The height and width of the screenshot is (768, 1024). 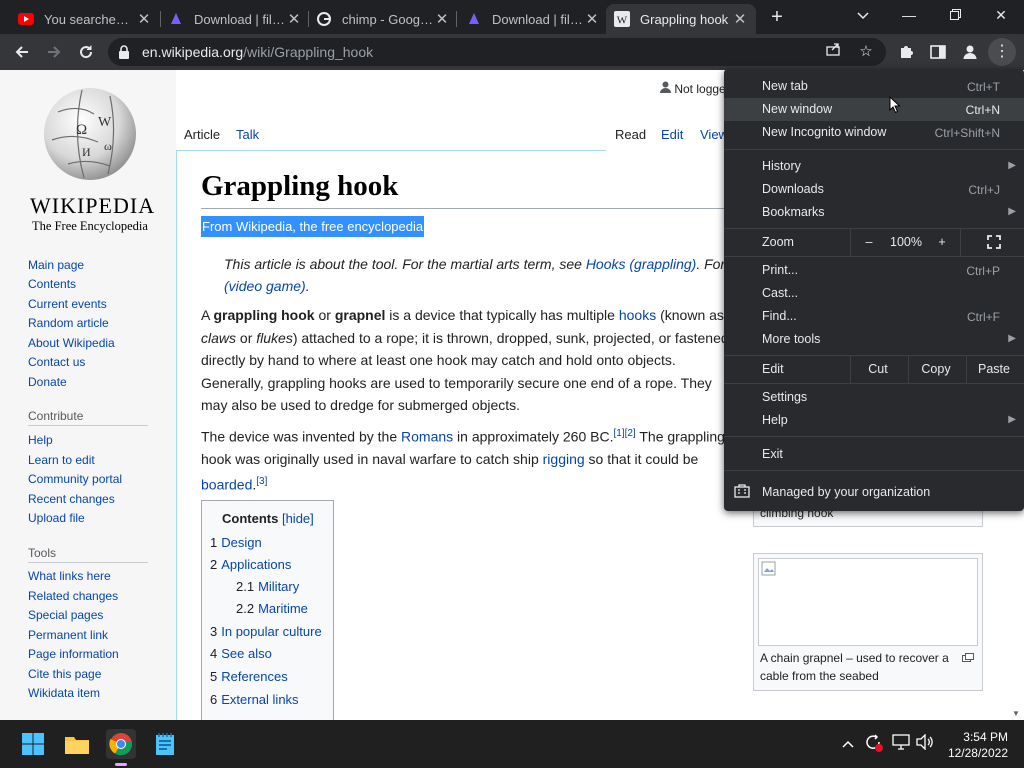 I want to click on toc-item: 2.2 Maritime, so click(x=272, y=608).